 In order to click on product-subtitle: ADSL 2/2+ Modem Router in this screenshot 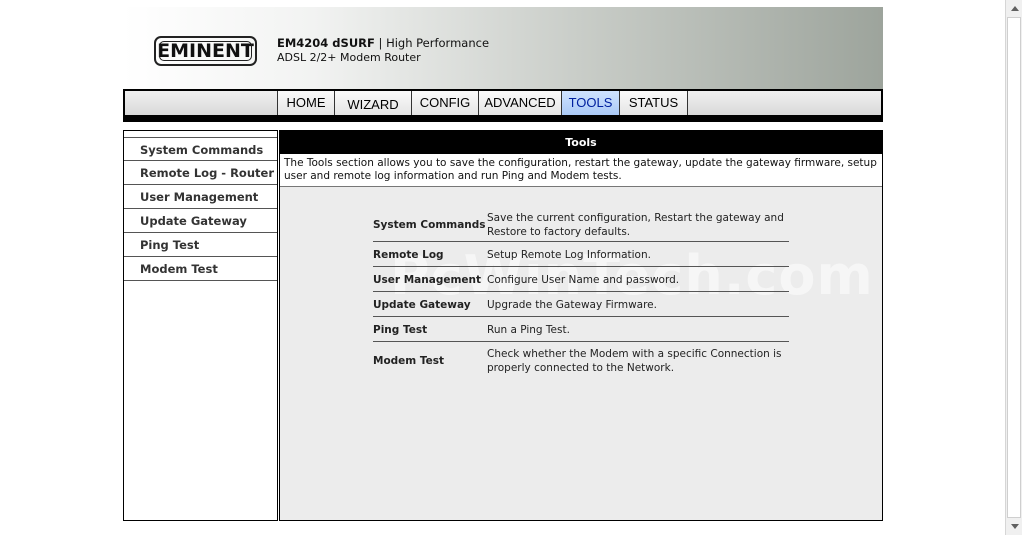, I will do `click(349, 57)`.